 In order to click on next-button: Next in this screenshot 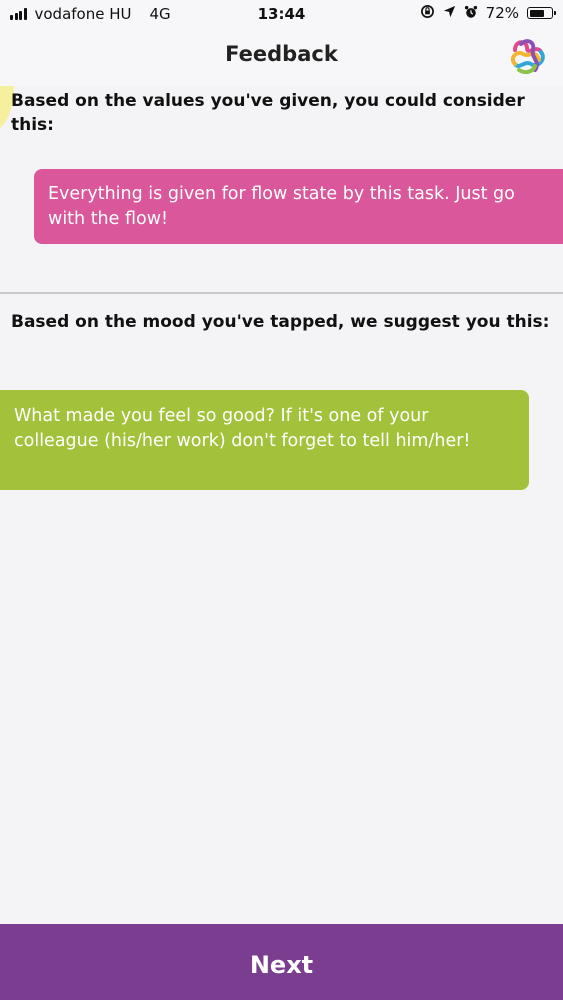, I will do `click(281, 962)`.